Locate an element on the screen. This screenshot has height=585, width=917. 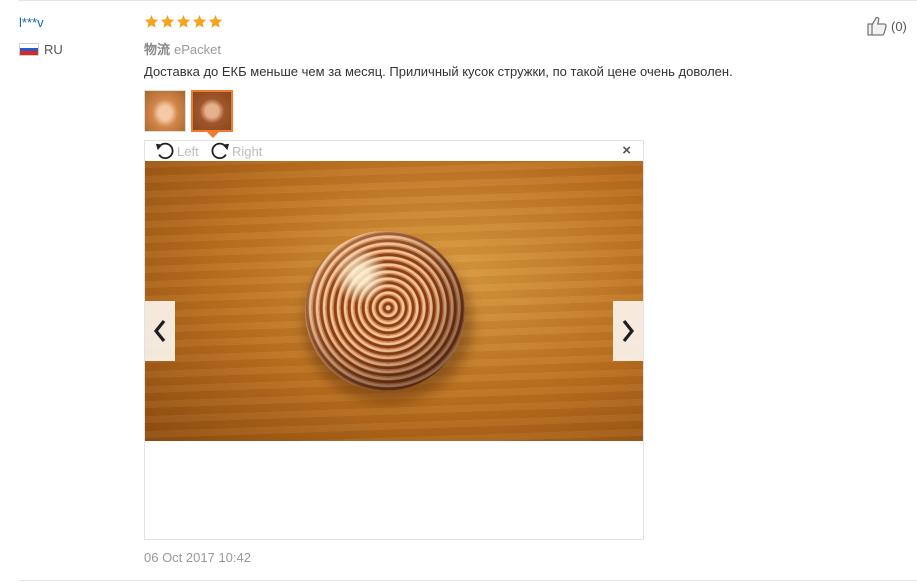
chevron-right-icon is located at coordinates (628, 331).